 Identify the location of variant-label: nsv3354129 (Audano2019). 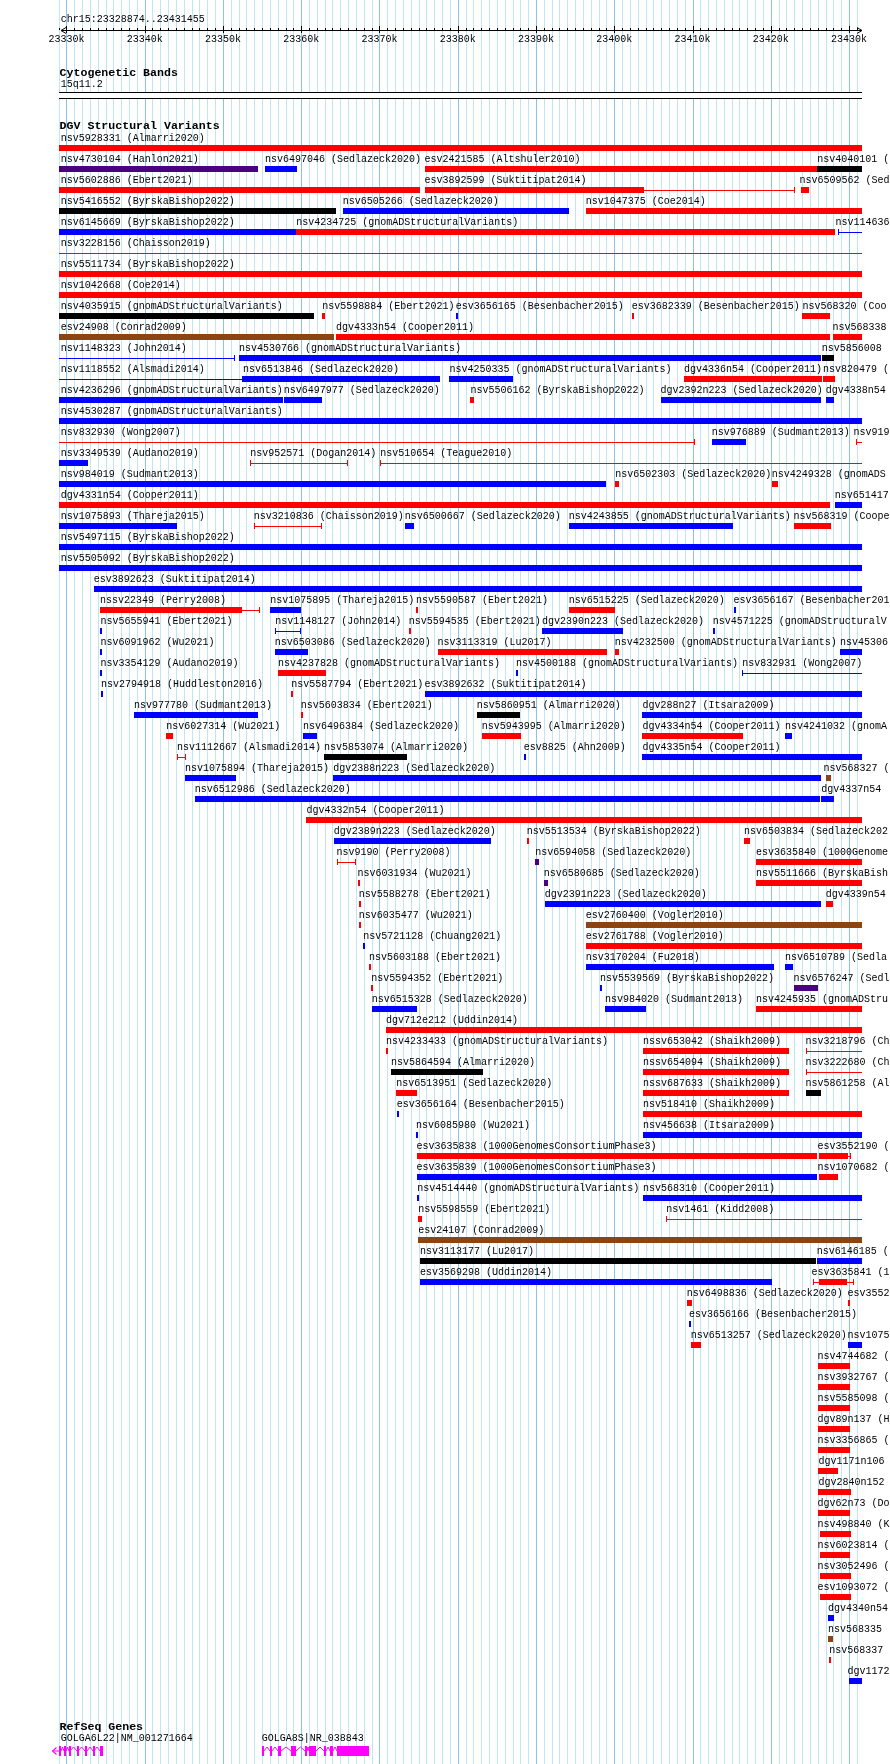
(169, 663).